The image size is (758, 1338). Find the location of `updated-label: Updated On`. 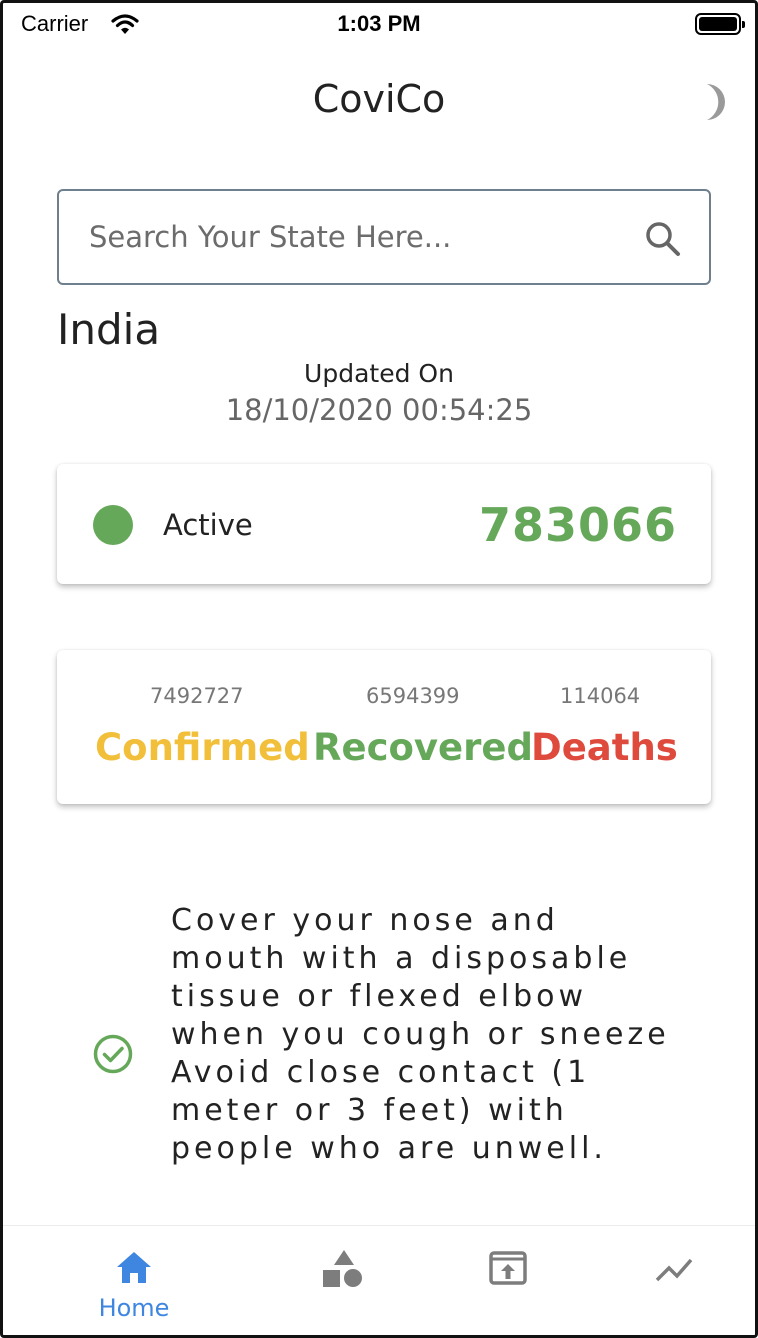

updated-label: Updated On is located at coordinates (379, 373).